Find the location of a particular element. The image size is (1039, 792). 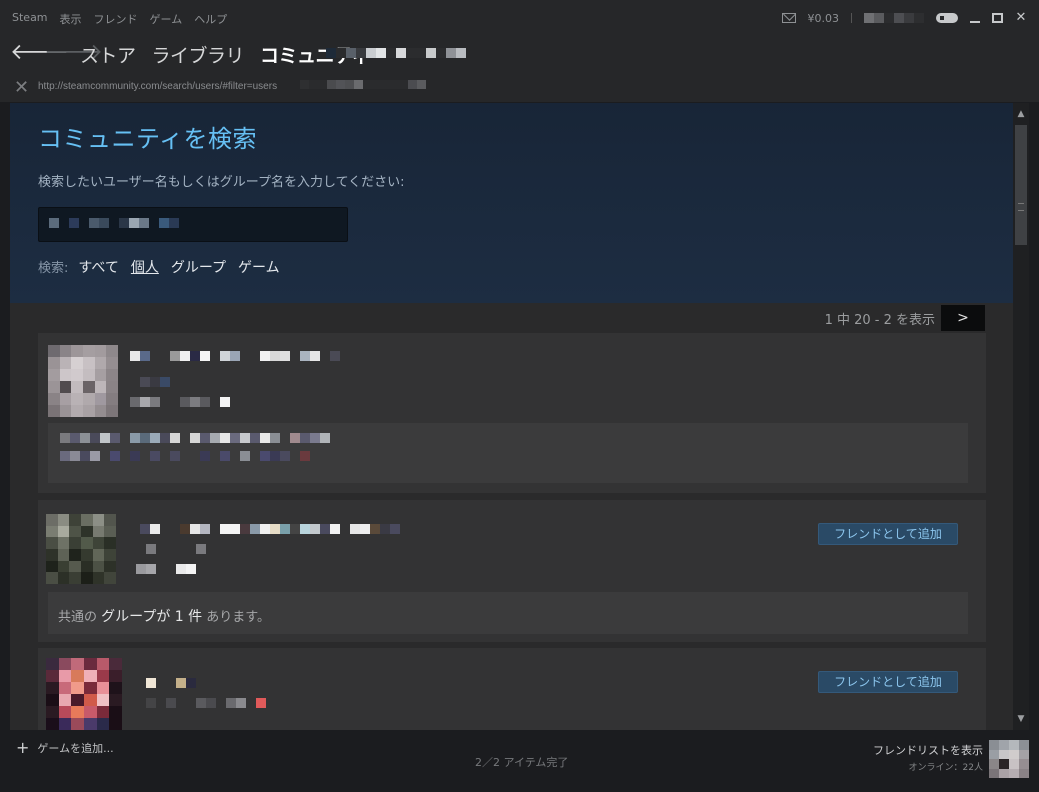

common-group-count: グループが 1 件 is located at coordinates (151, 617).